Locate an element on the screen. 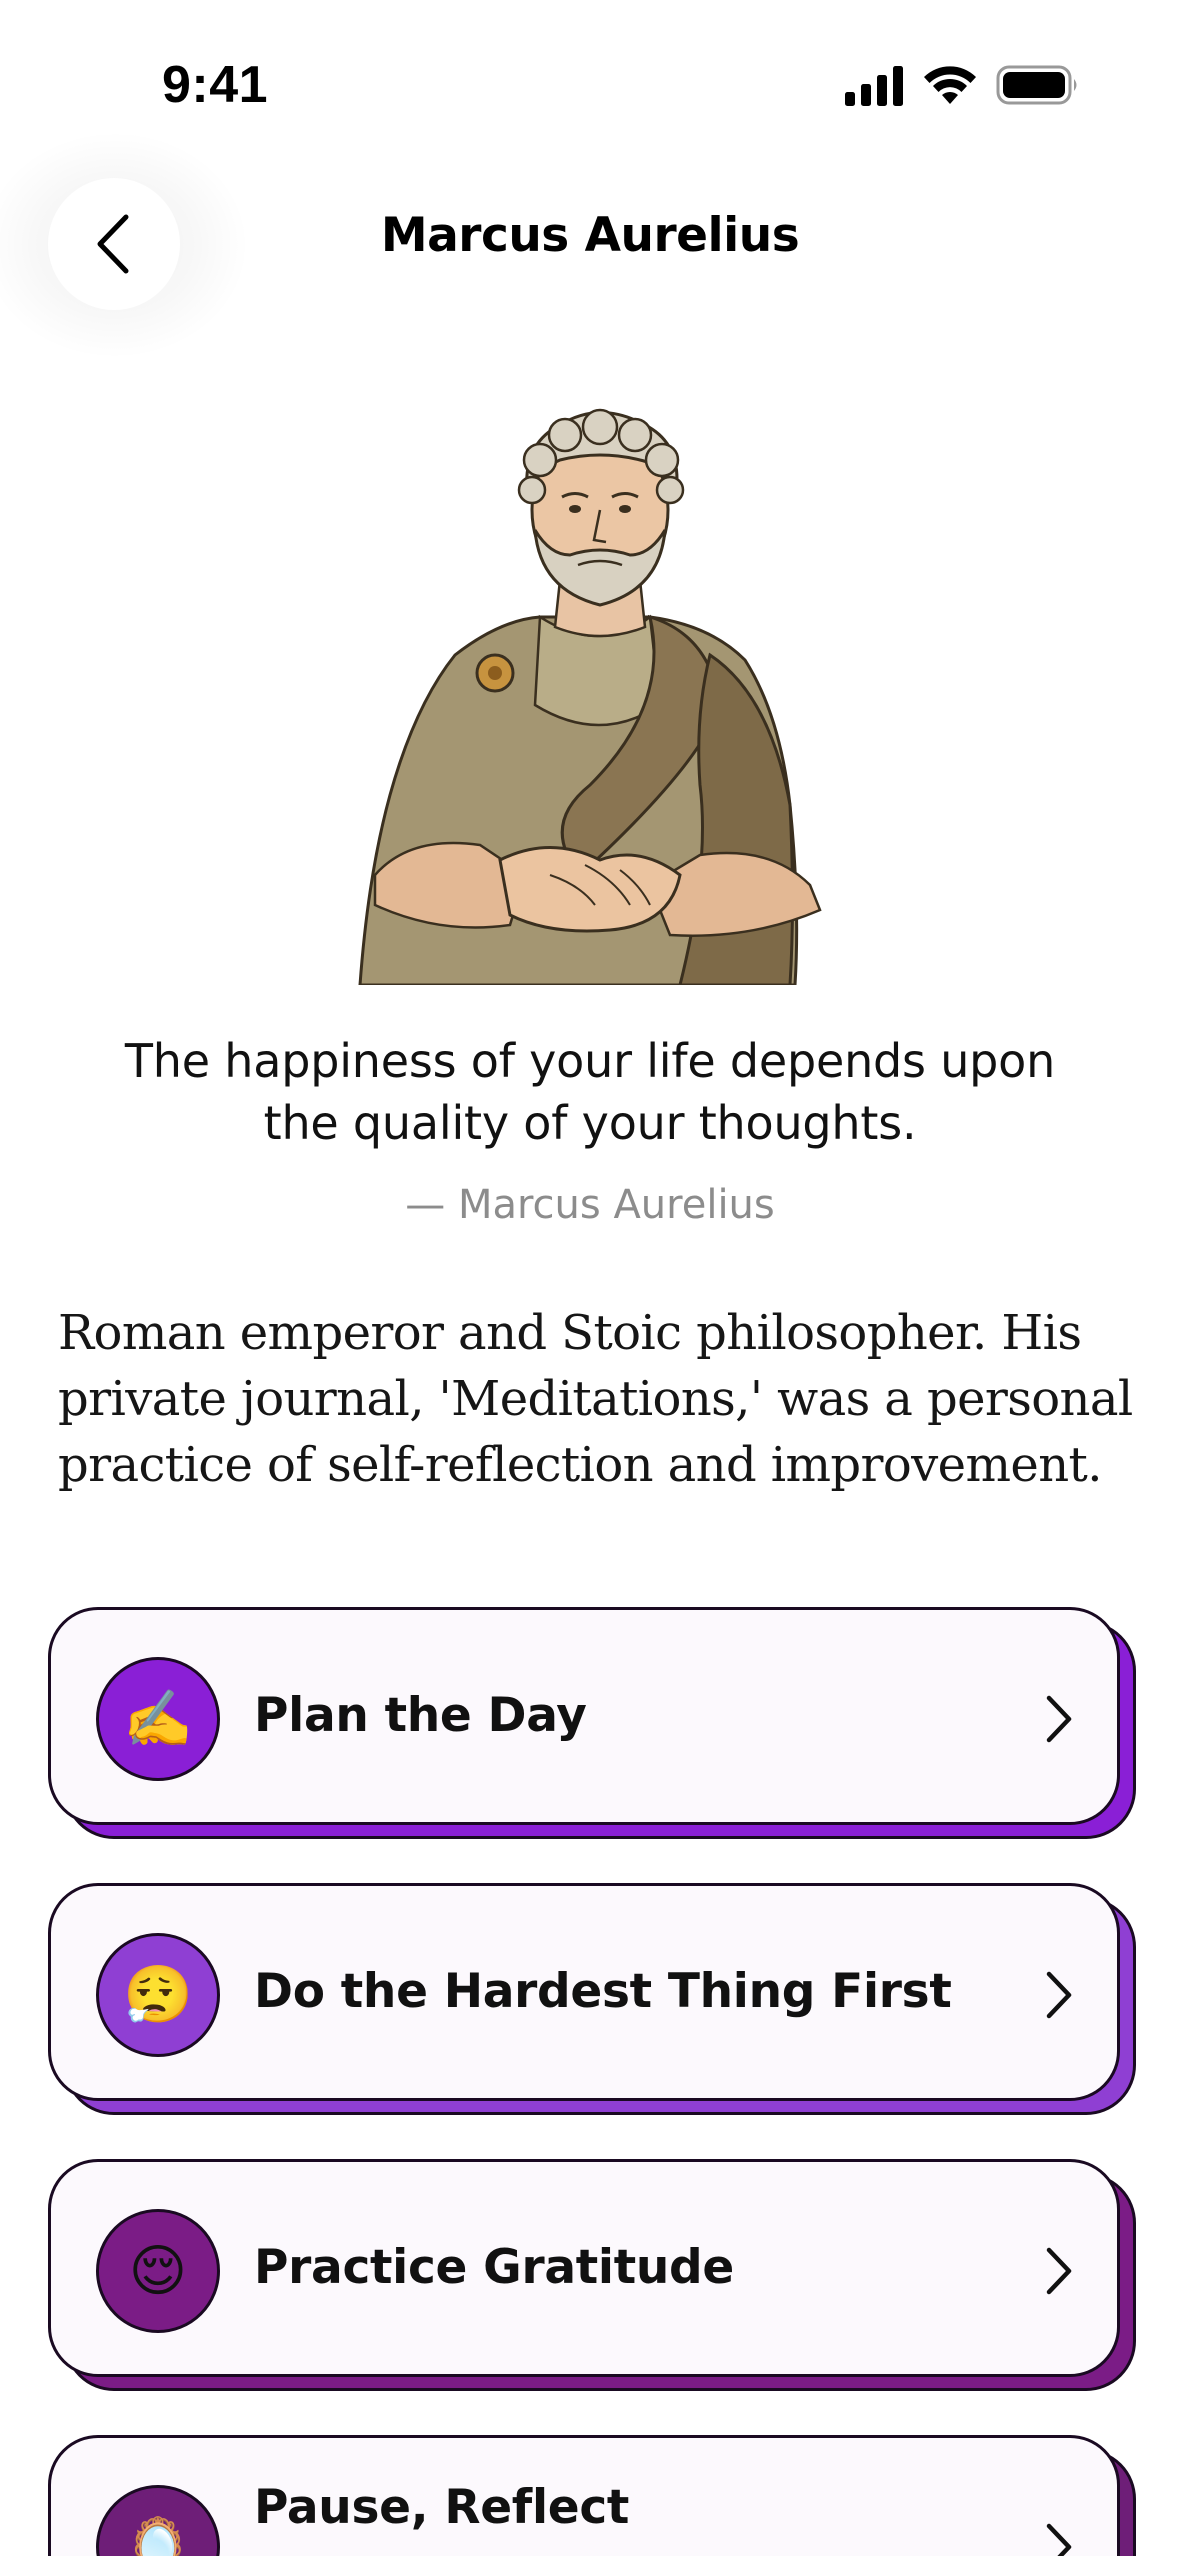 The height and width of the screenshot is (2556, 1179). card-face: 🪞 Pause, Reflect is located at coordinates (584, 2495).